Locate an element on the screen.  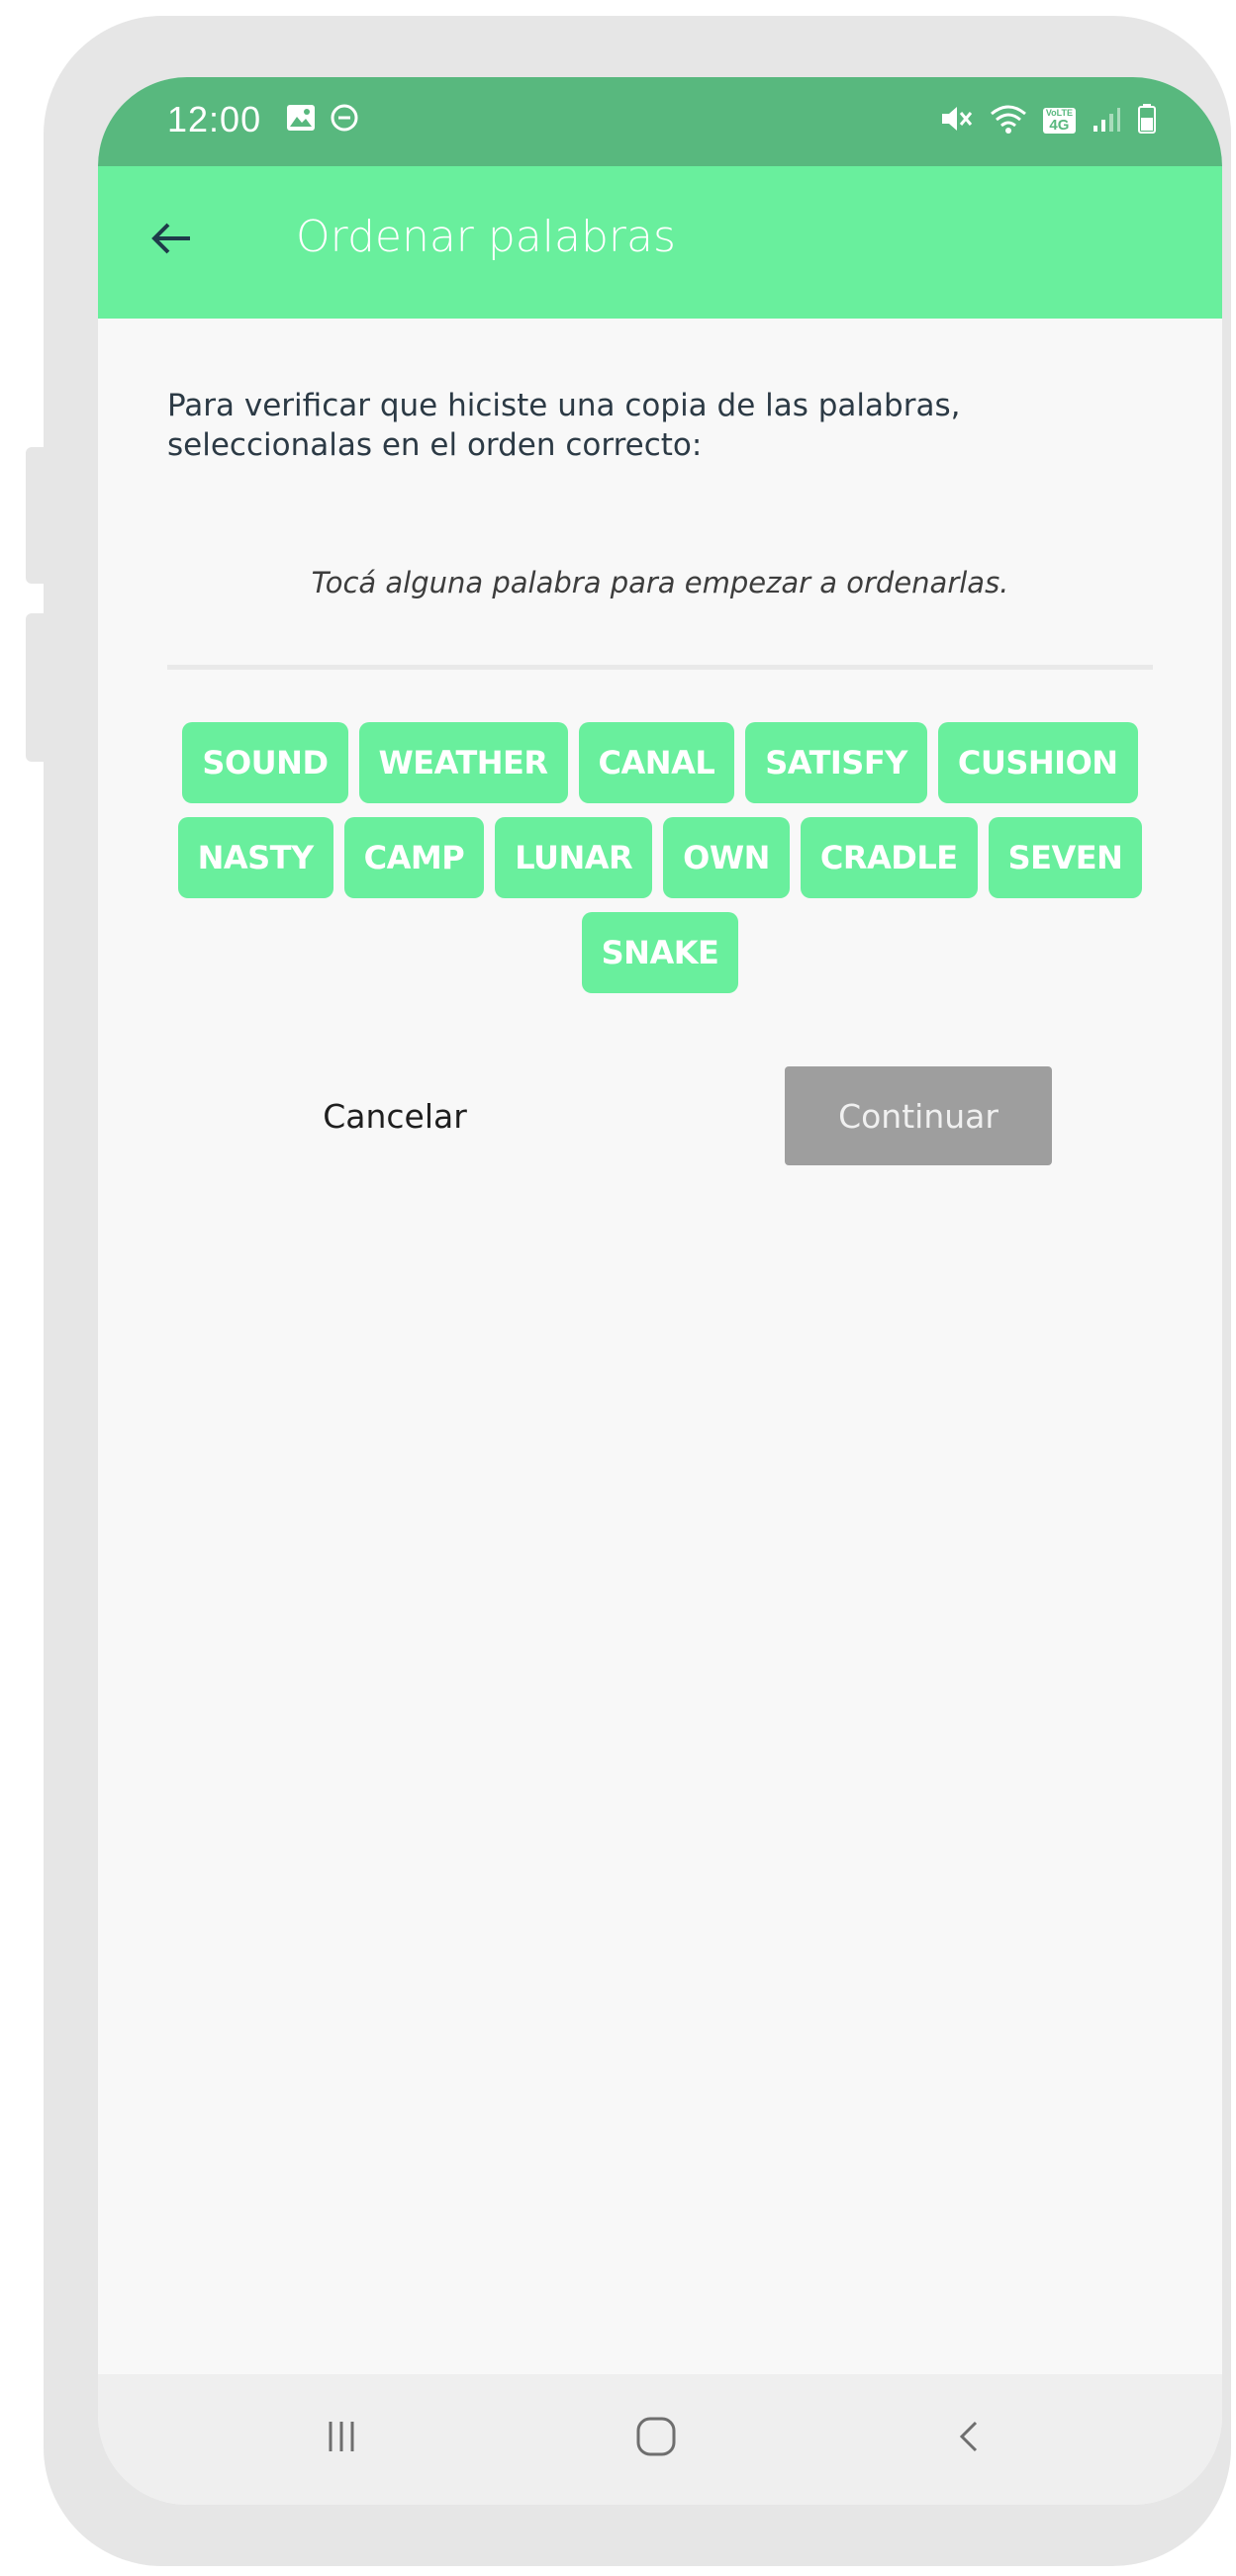
recent-apps-icon is located at coordinates (341, 2439).